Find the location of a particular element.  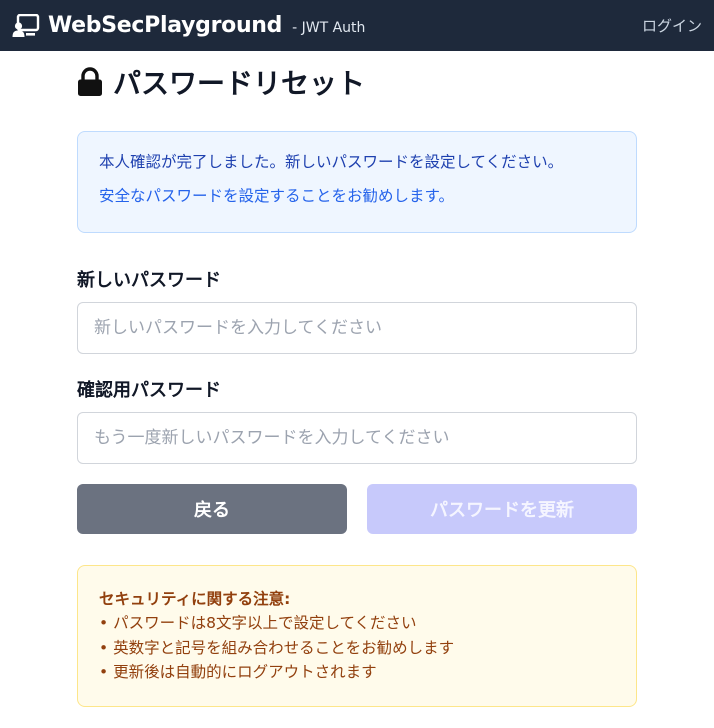

brand-name: WebSecPlayground is located at coordinates (165, 25).